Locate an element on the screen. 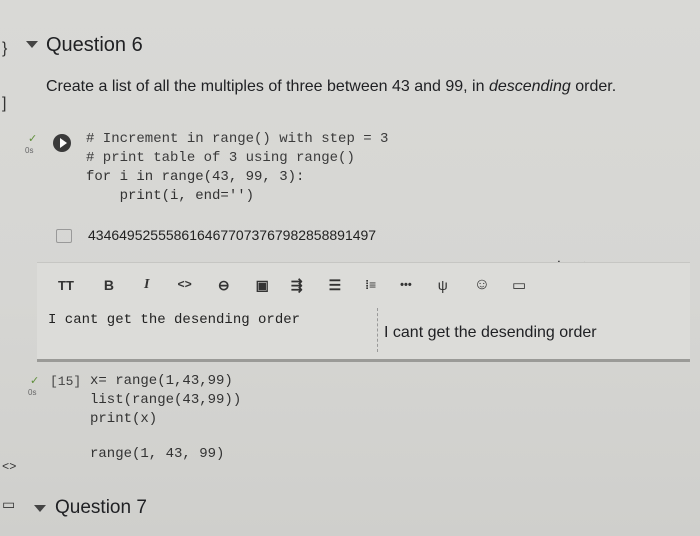  section-title-q6: Question 6 is located at coordinates (94, 45).